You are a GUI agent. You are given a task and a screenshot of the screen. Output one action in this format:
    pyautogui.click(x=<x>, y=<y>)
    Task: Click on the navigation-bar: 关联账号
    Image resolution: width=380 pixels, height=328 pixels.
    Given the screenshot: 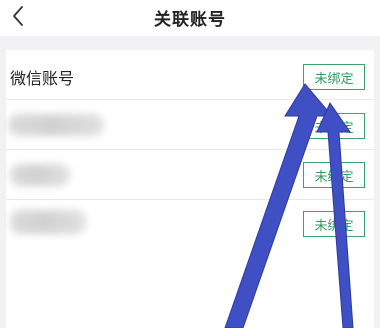 What is the action you would take?
    pyautogui.click(x=190, y=18)
    